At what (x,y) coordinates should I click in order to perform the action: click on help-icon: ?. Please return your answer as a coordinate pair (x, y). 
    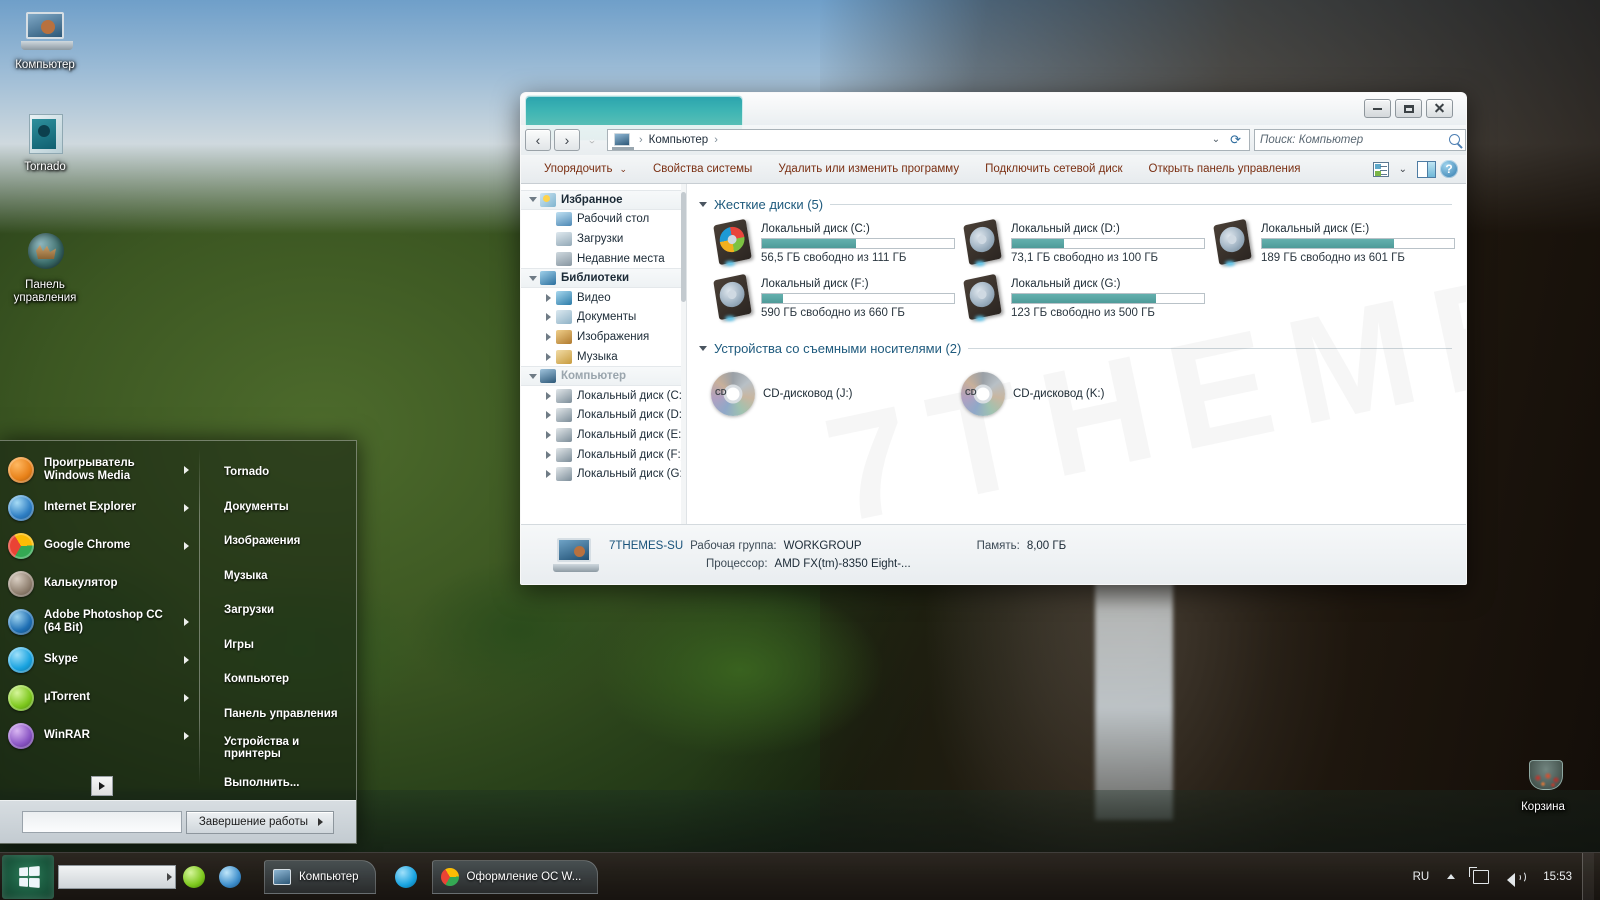
    Looking at the image, I should click on (1449, 169).